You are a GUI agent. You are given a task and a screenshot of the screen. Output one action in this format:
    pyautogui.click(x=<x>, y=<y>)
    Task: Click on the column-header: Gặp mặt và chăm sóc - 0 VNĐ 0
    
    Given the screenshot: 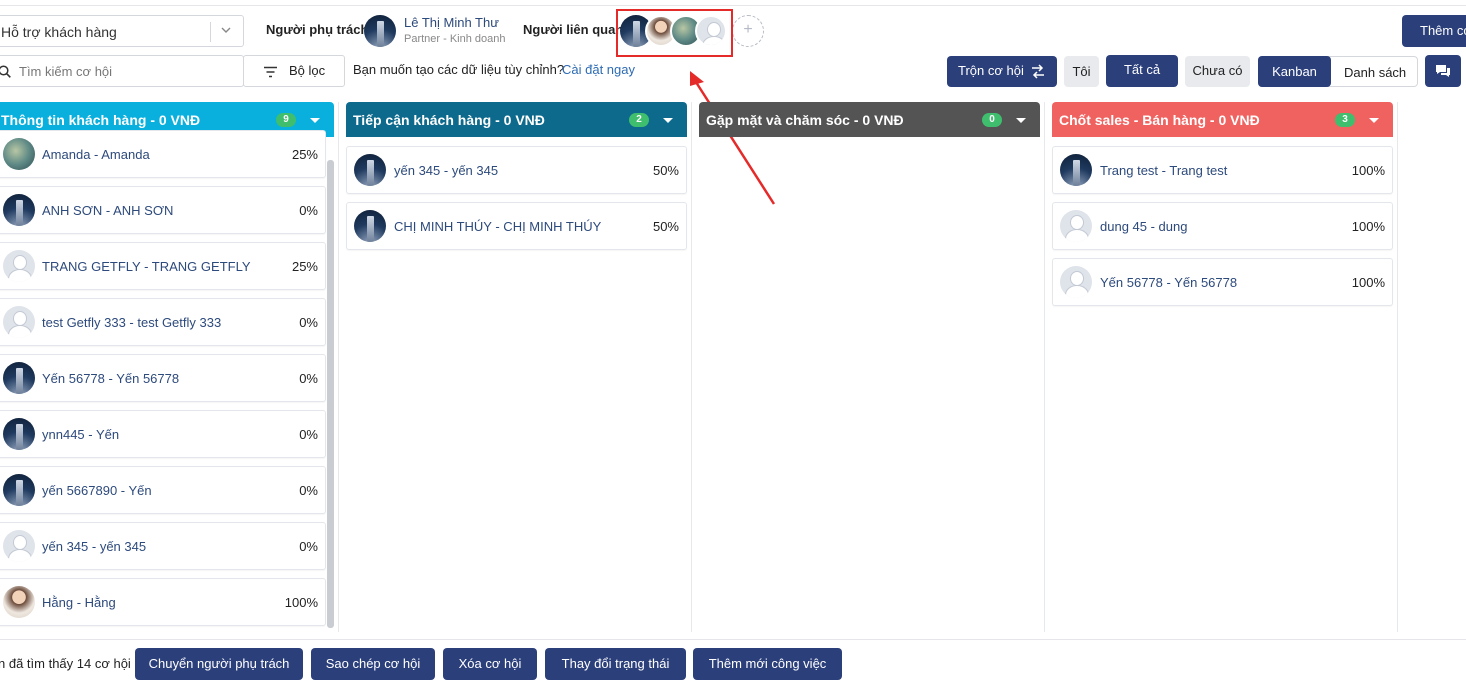 What is the action you would take?
    pyautogui.click(x=869, y=119)
    